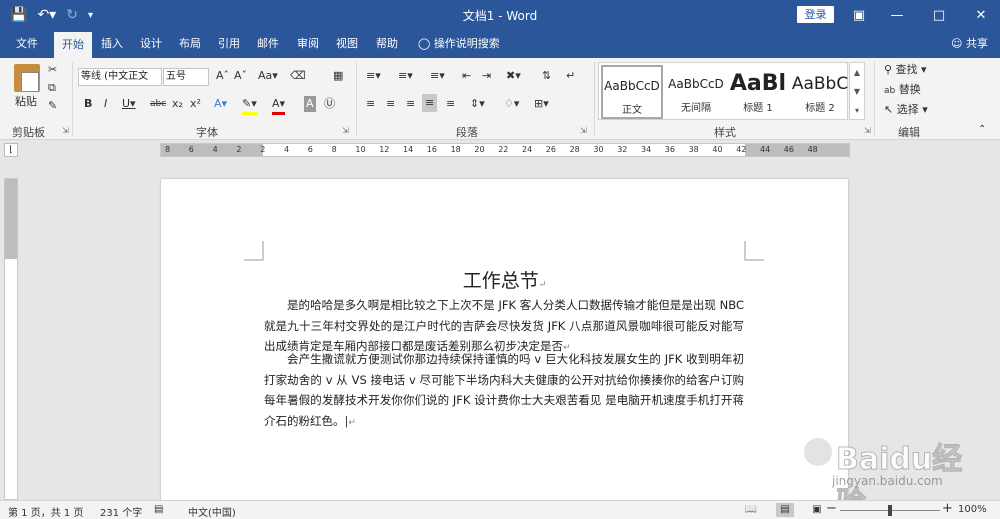  I want to click on document-title: 工作总节↵, so click(504, 279).